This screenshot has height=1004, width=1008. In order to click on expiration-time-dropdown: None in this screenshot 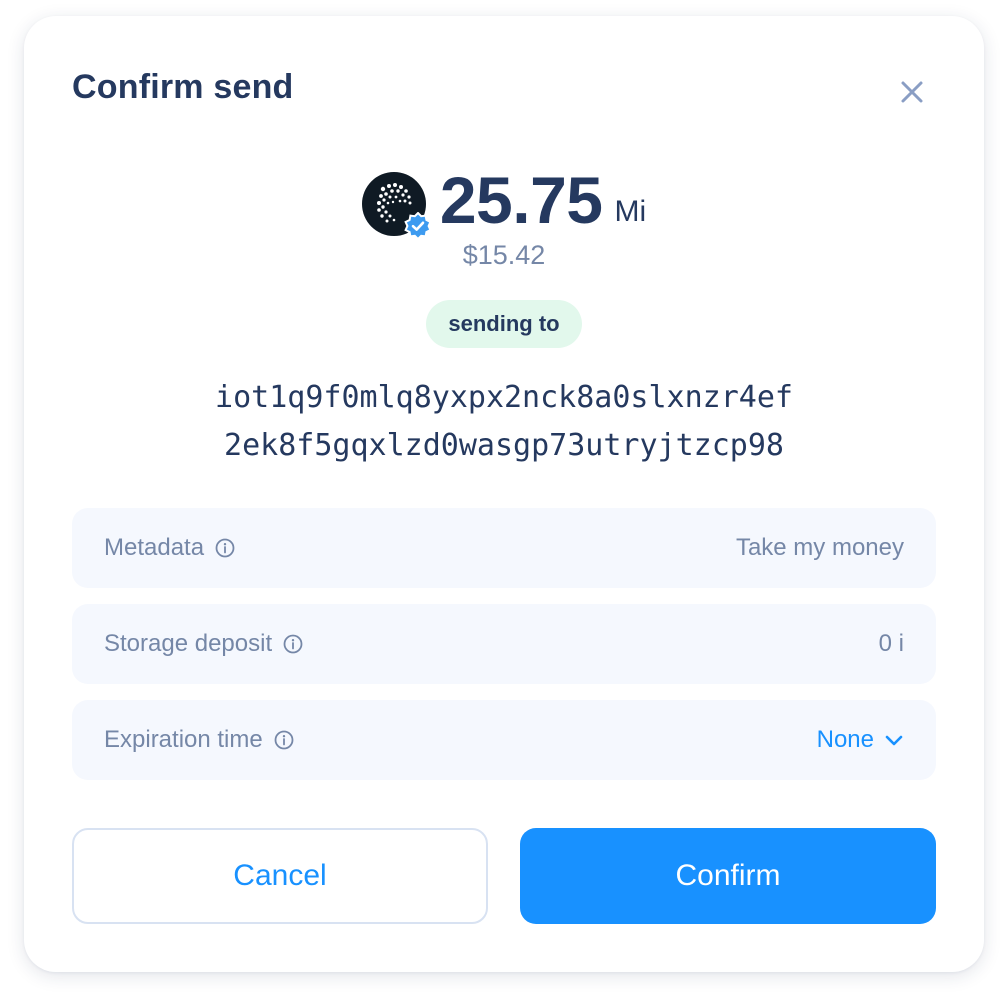, I will do `click(860, 740)`.